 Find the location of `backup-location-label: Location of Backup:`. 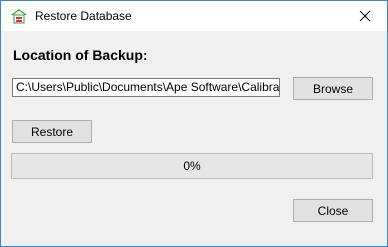

backup-location-label: Location of Backup: is located at coordinates (80, 55).